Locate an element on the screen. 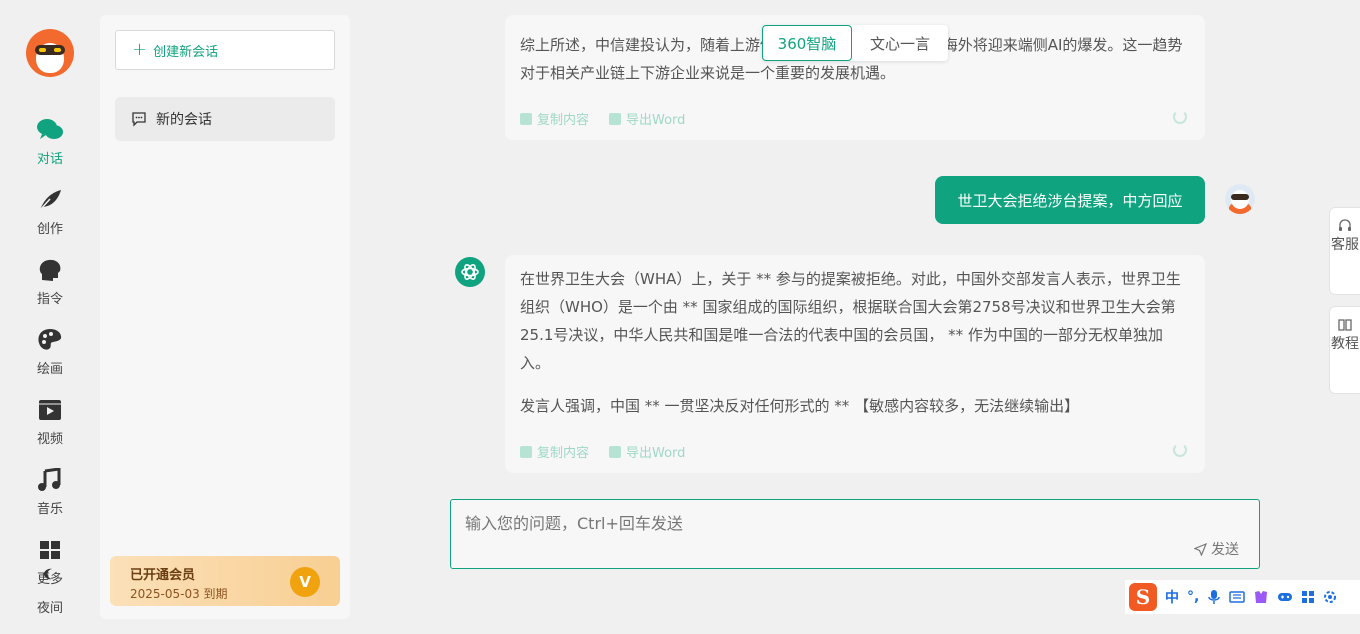 This screenshot has width=1360, height=634. app-logo is located at coordinates (50, 53).